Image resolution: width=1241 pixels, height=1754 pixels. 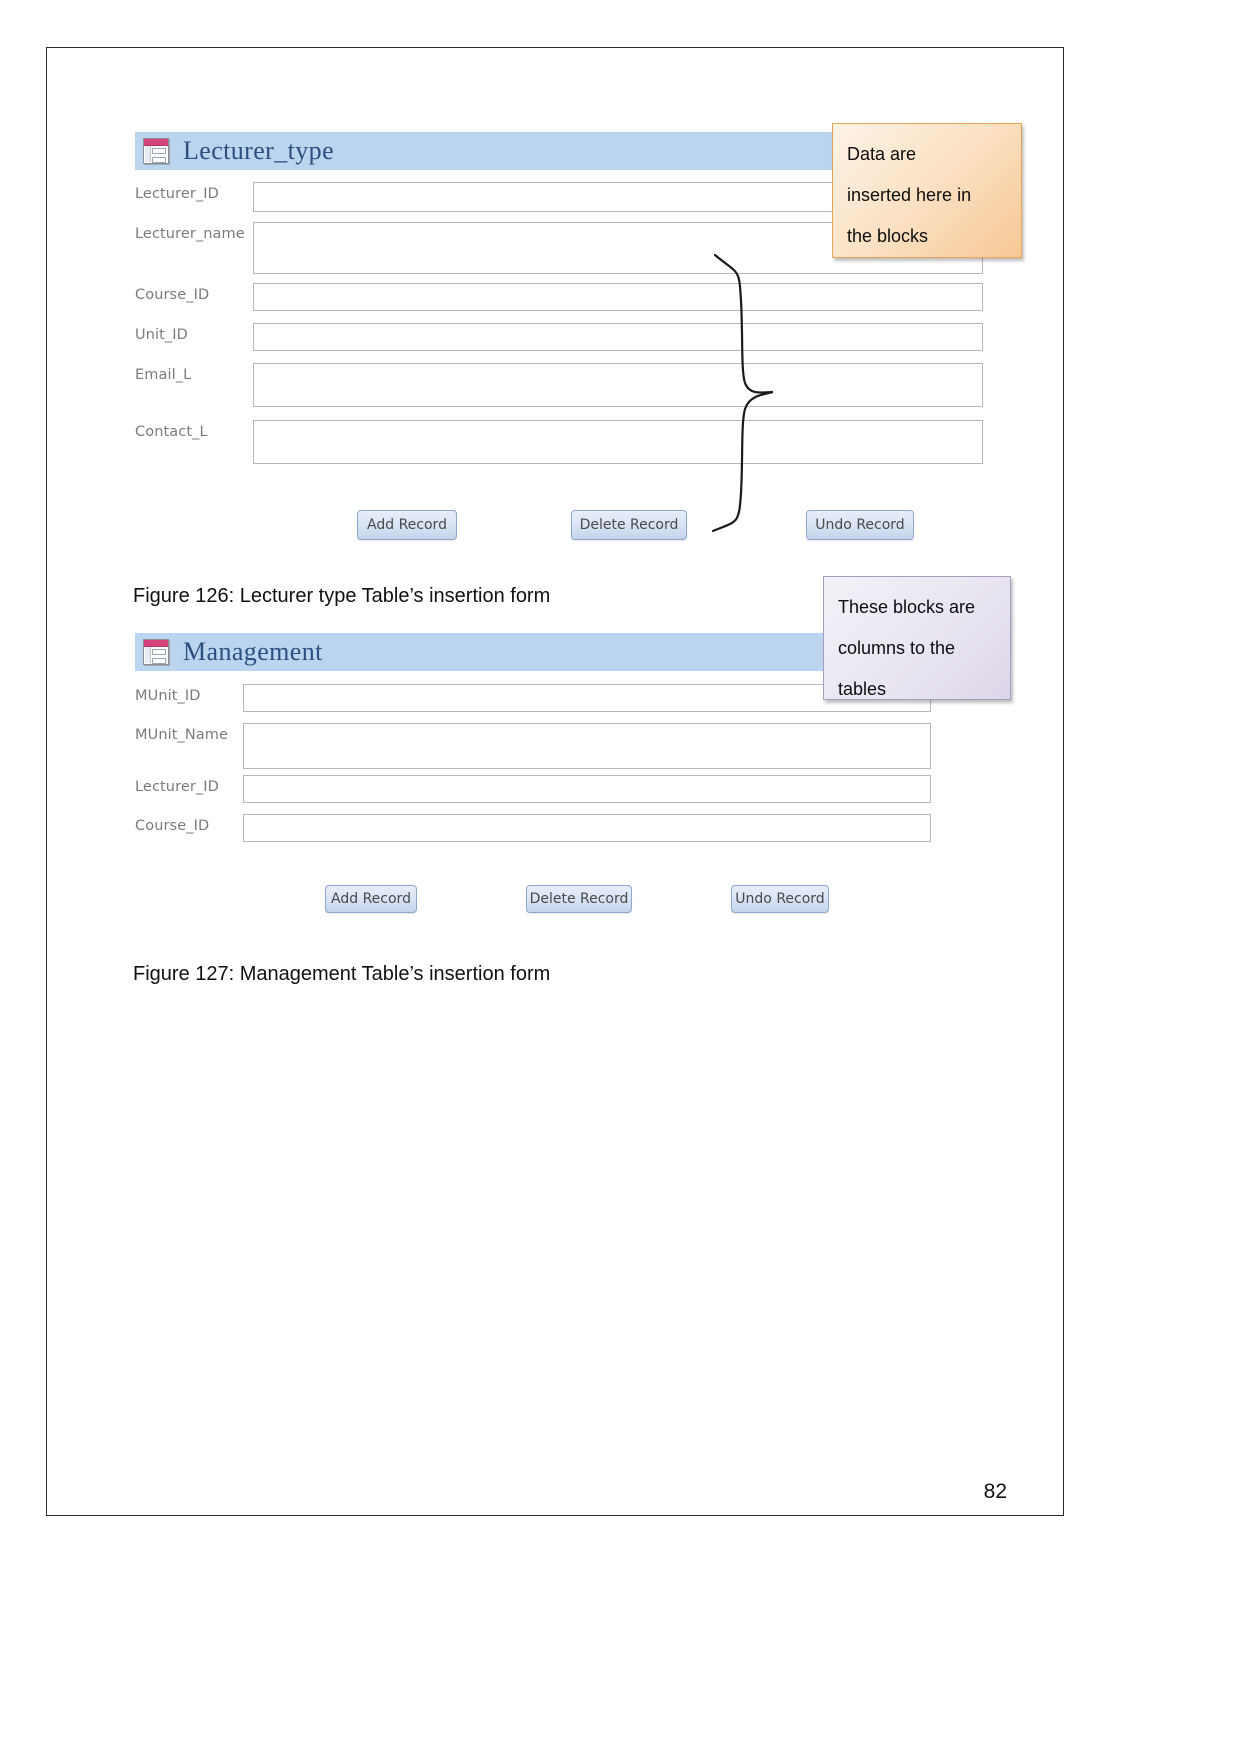 I want to click on blocks-are-columns-callout: These blocks are columns to the tables, so click(x=917, y=638).